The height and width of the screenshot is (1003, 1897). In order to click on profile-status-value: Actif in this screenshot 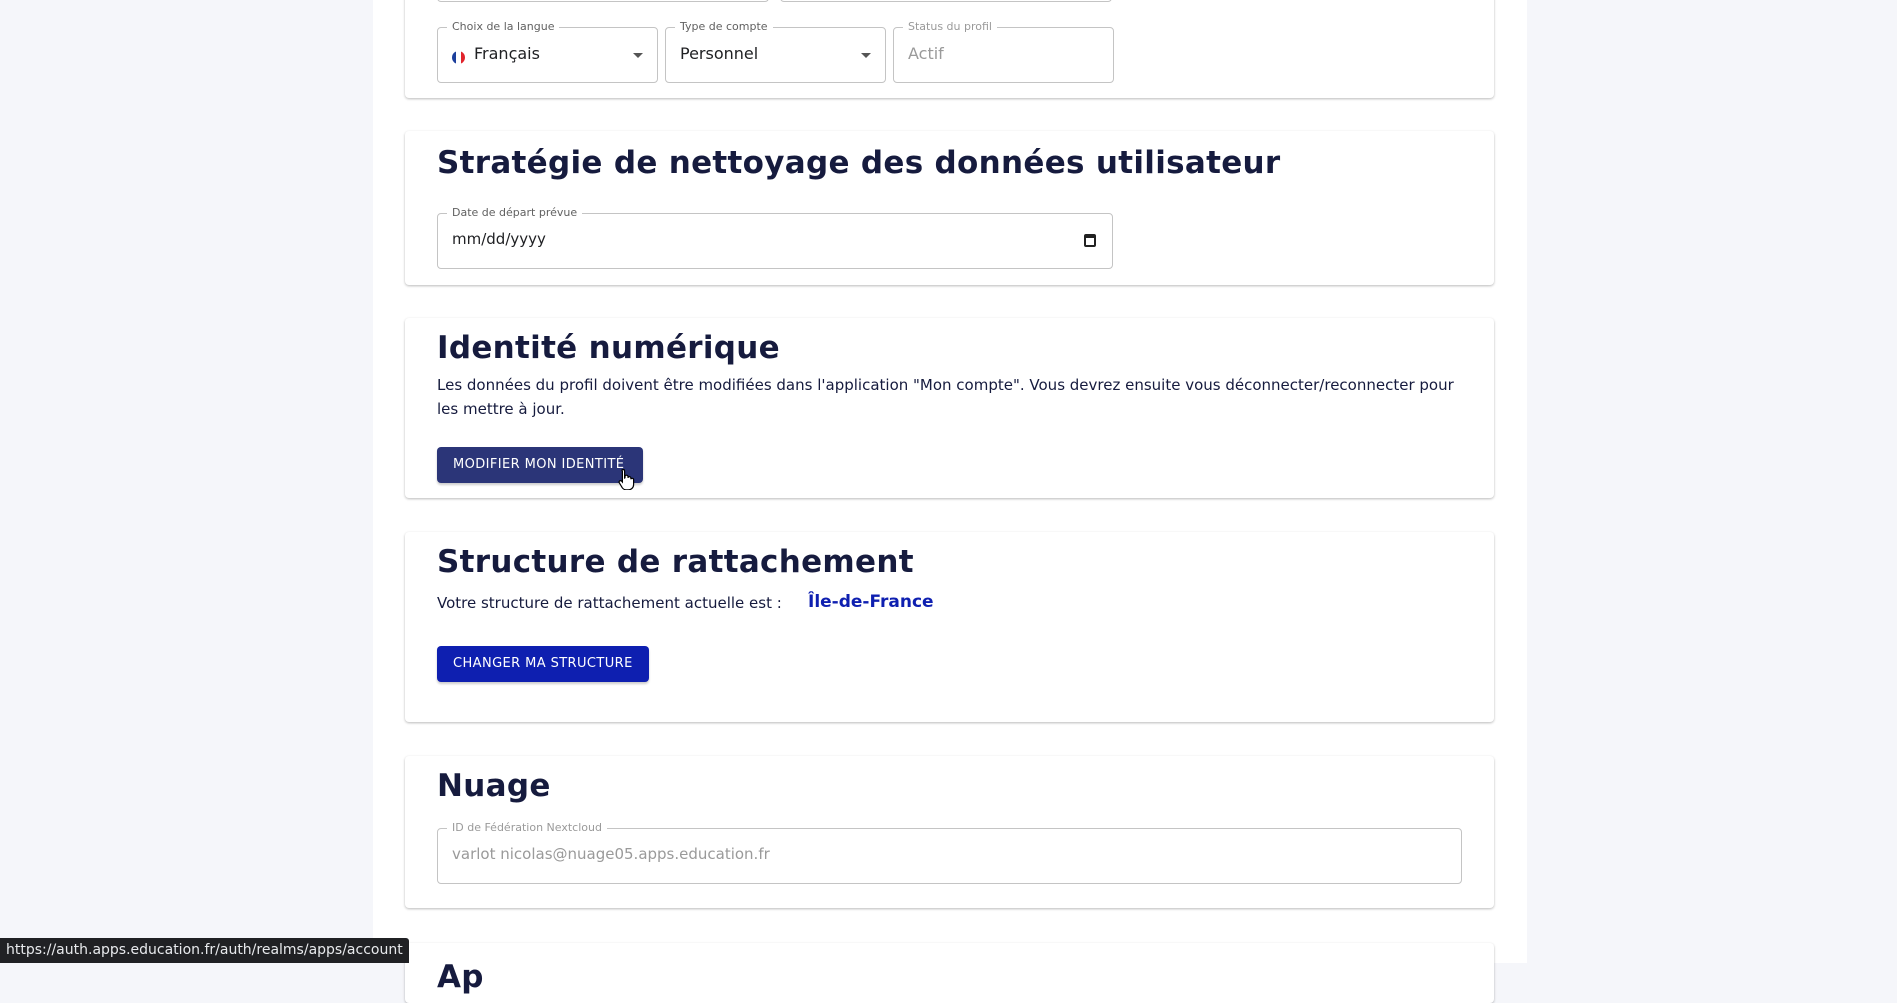, I will do `click(926, 53)`.